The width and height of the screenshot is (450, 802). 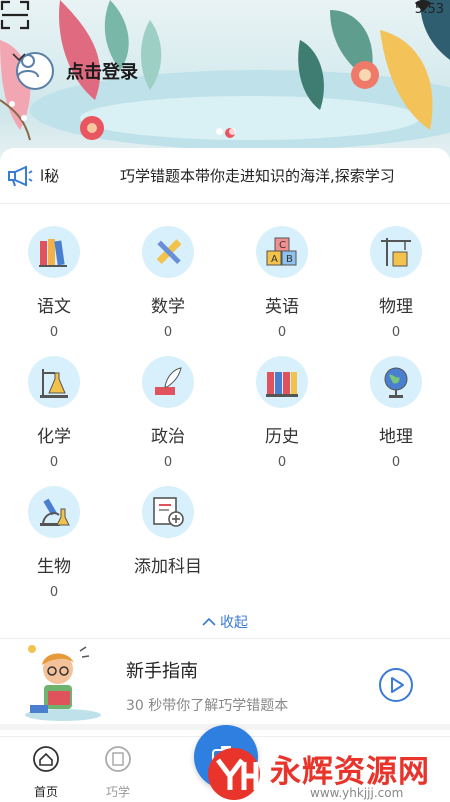 I want to click on globe-icon, so click(x=396, y=382).